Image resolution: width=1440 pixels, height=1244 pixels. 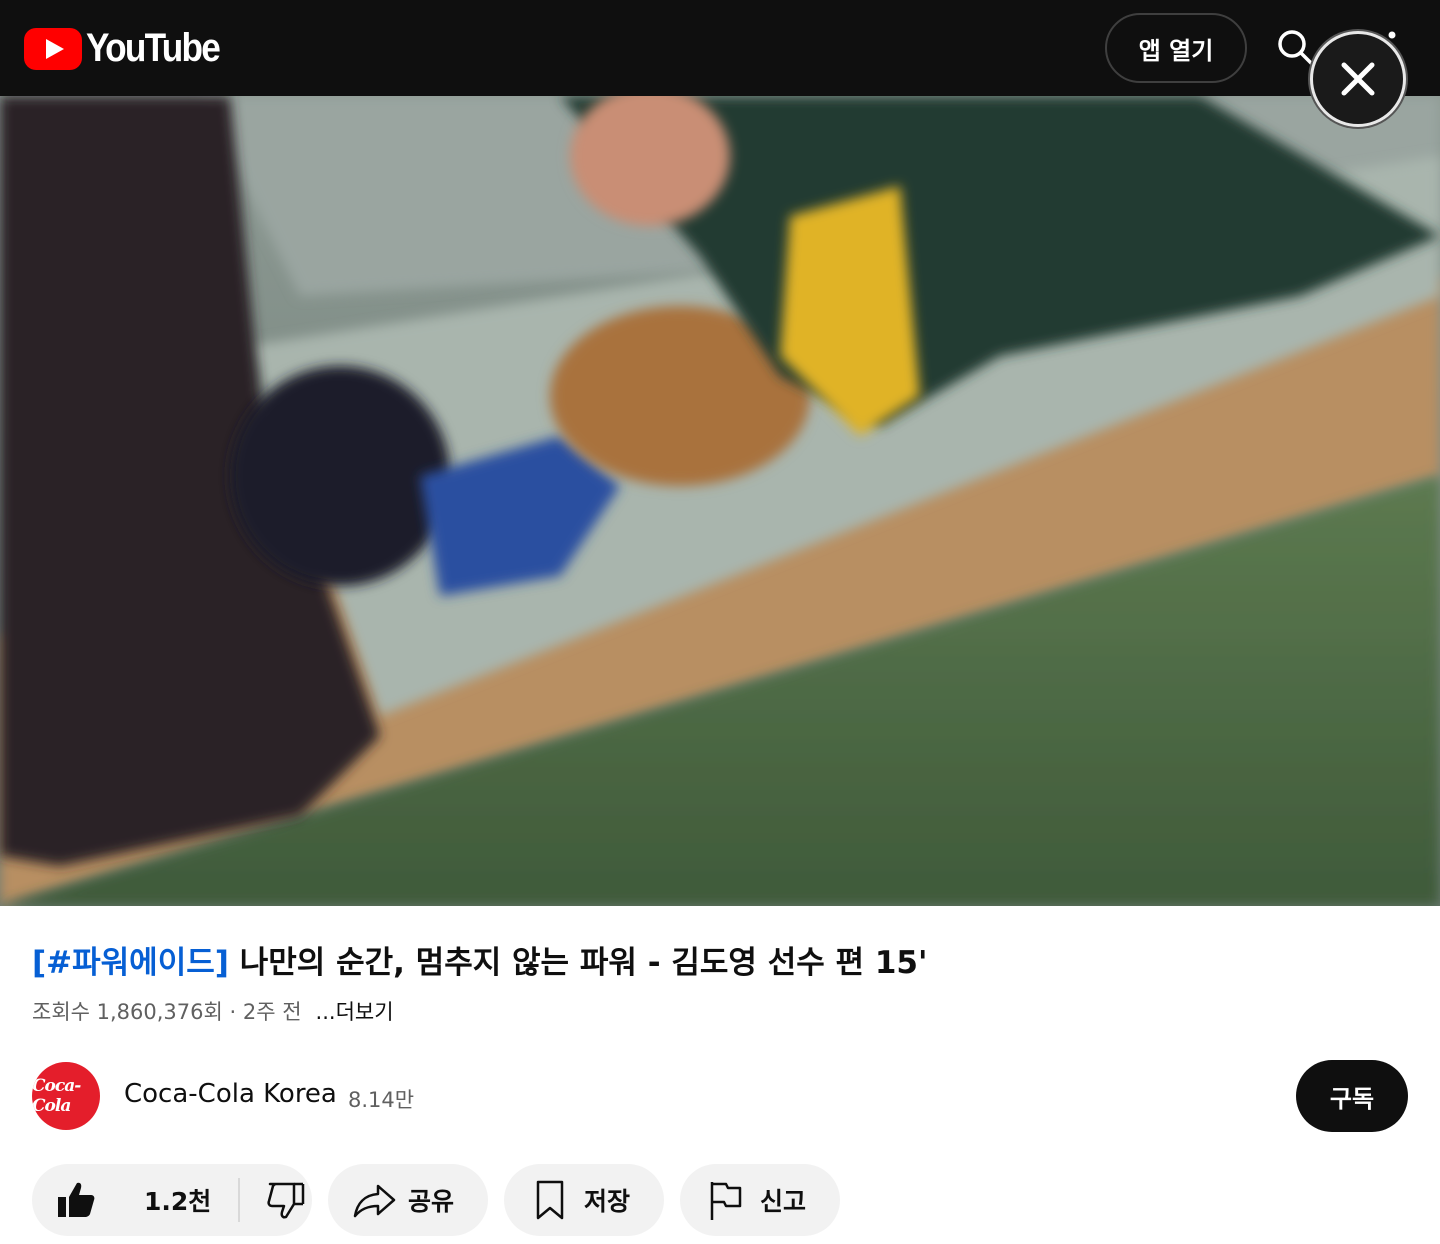 What do you see at coordinates (167, 1012) in the screenshot?
I see `view-count-and-date: 조회수 1,860,376회 · 2주 전` at bounding box center [167, 1012].